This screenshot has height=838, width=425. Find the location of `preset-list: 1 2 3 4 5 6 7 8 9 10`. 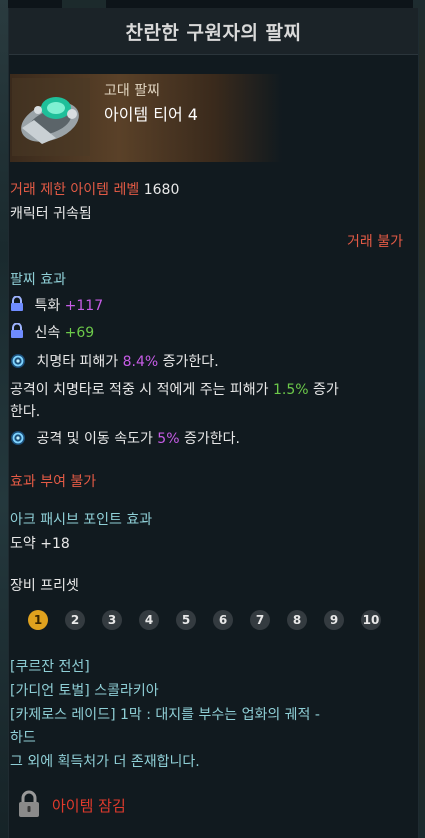

preset-list: 1 2 3 4 5 6 7 8 9 10 is located at coordinates (204, 620).